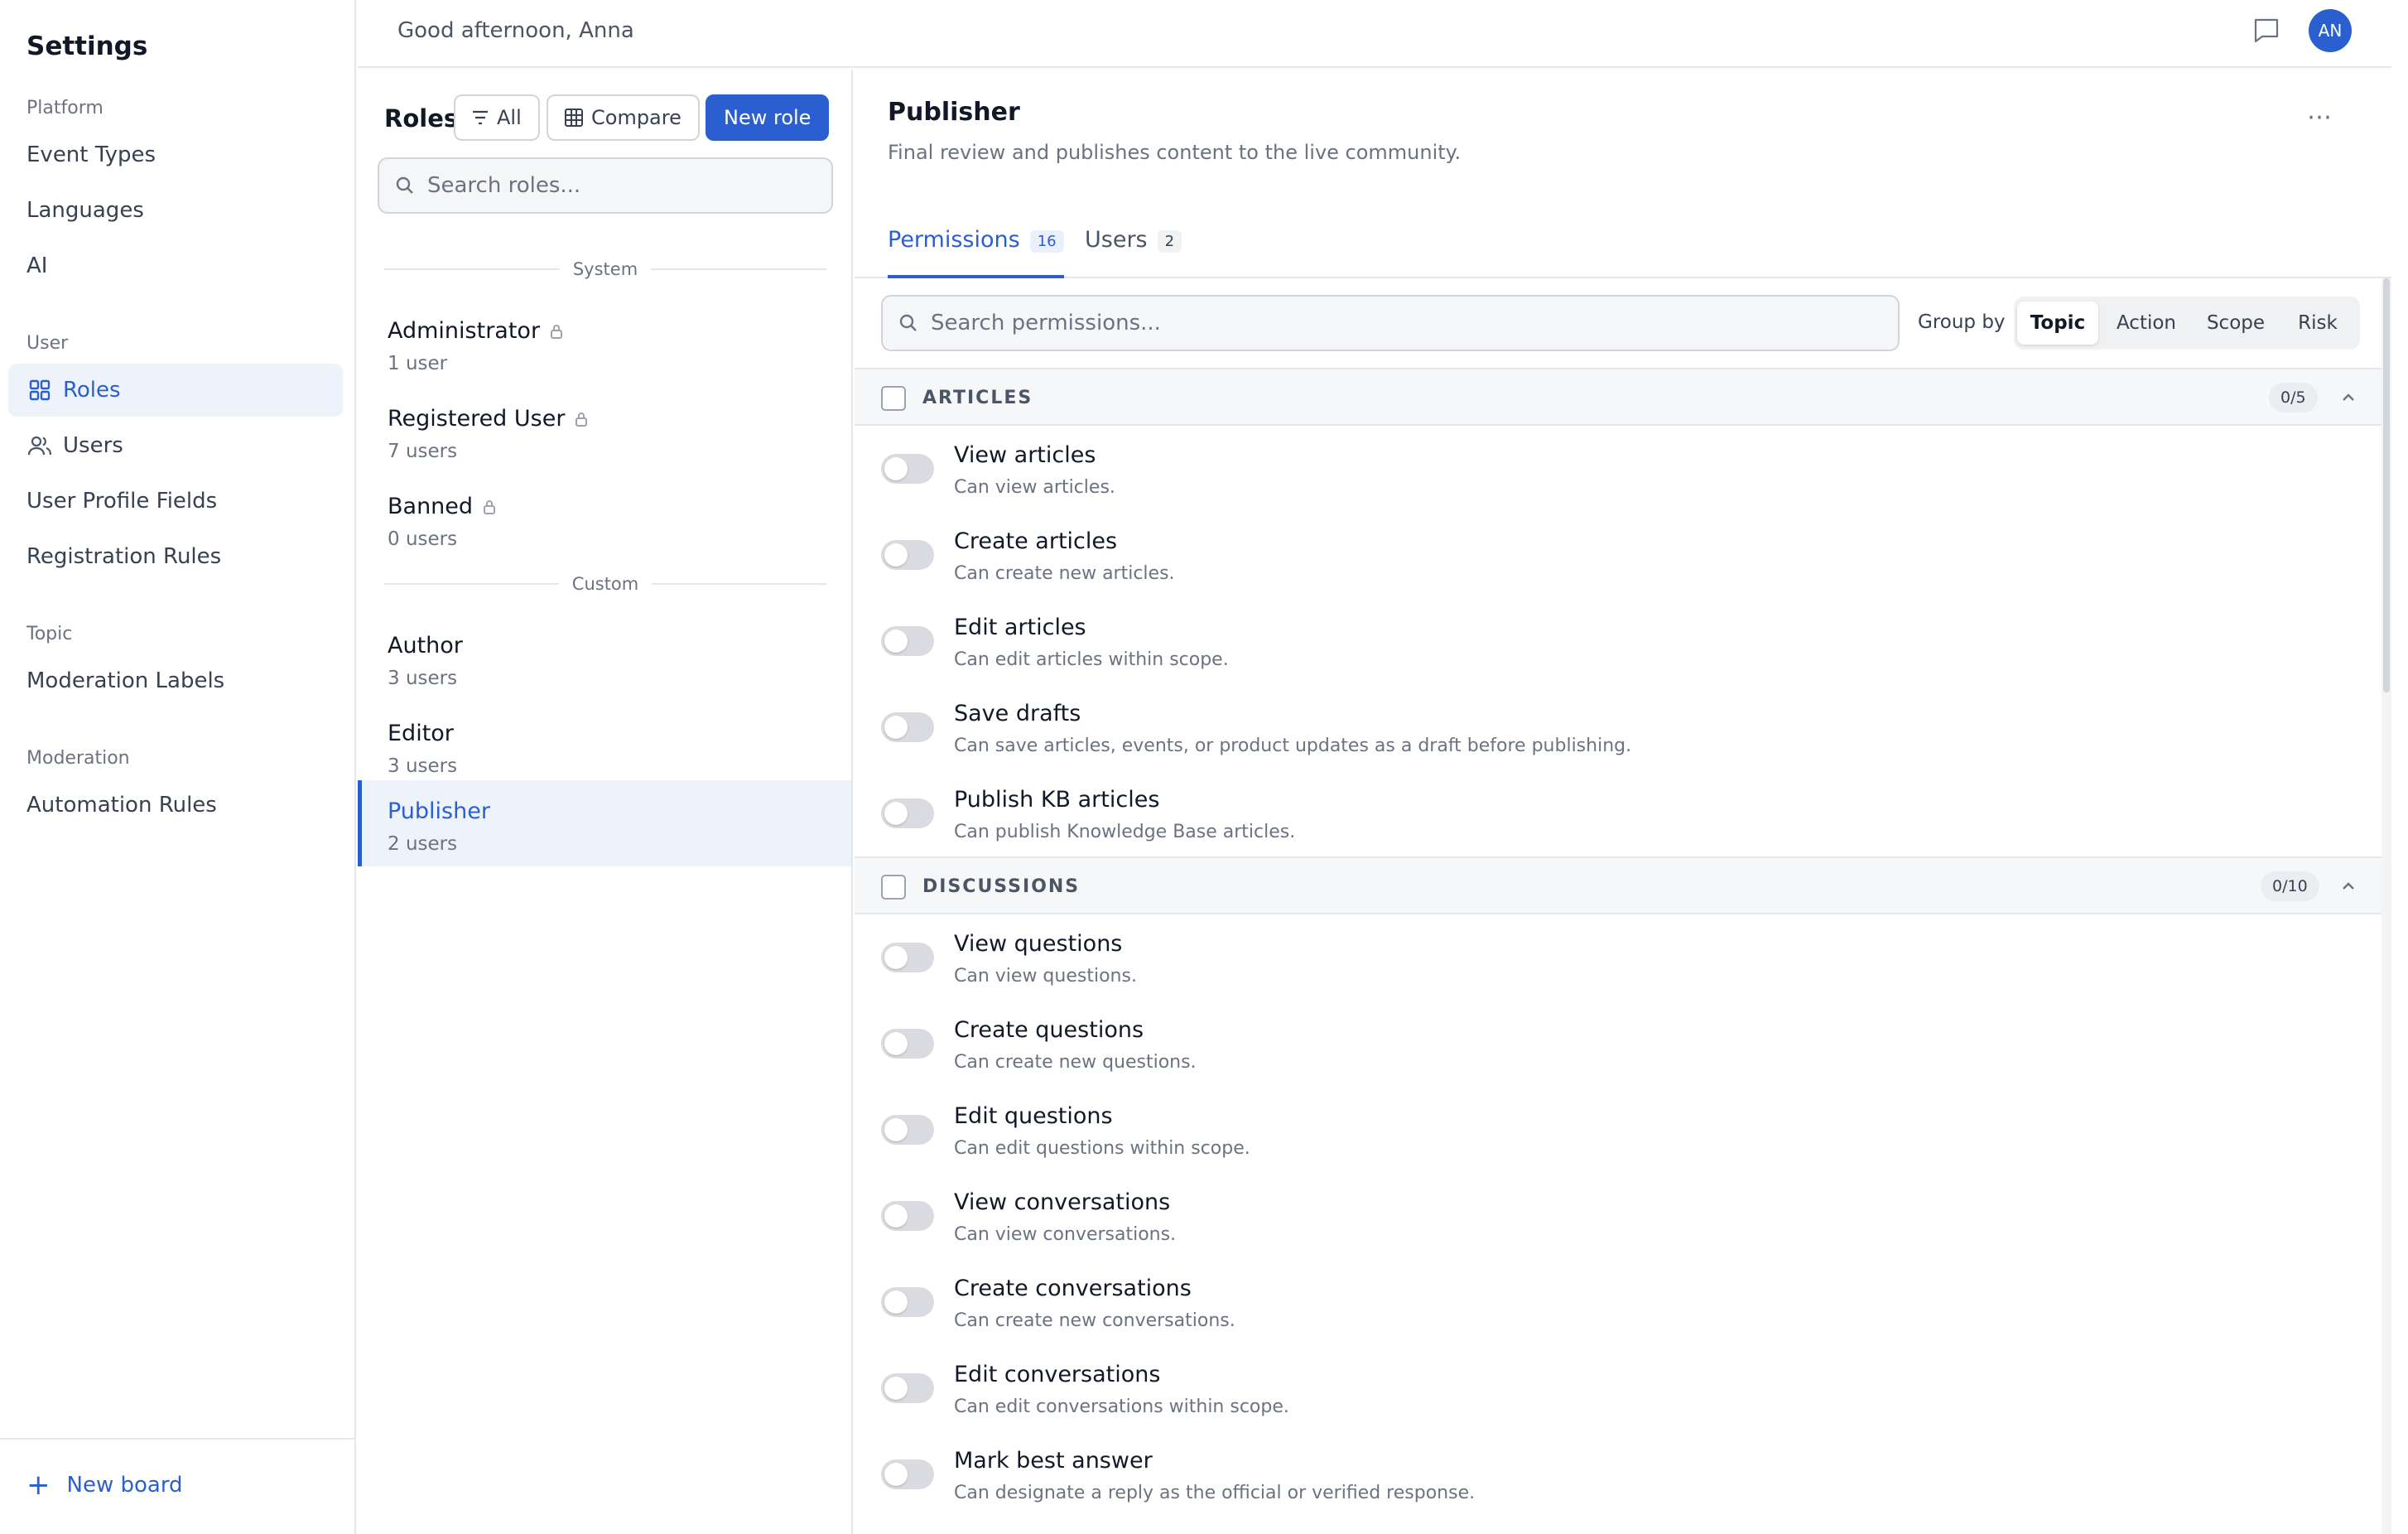 This screenshot has height=1534, width=2408. I want to click on sidebar-item-ai: AI, so click(176, 265).